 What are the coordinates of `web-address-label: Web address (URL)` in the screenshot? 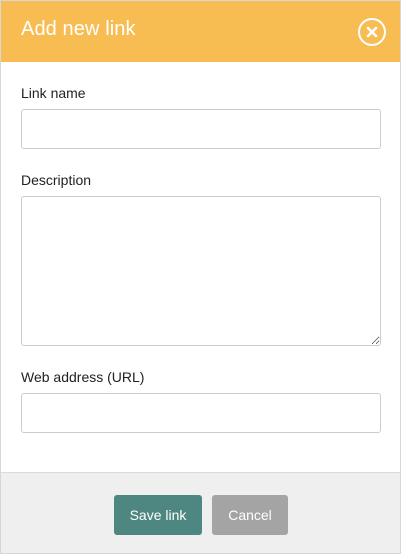 It's located at (83, 377).